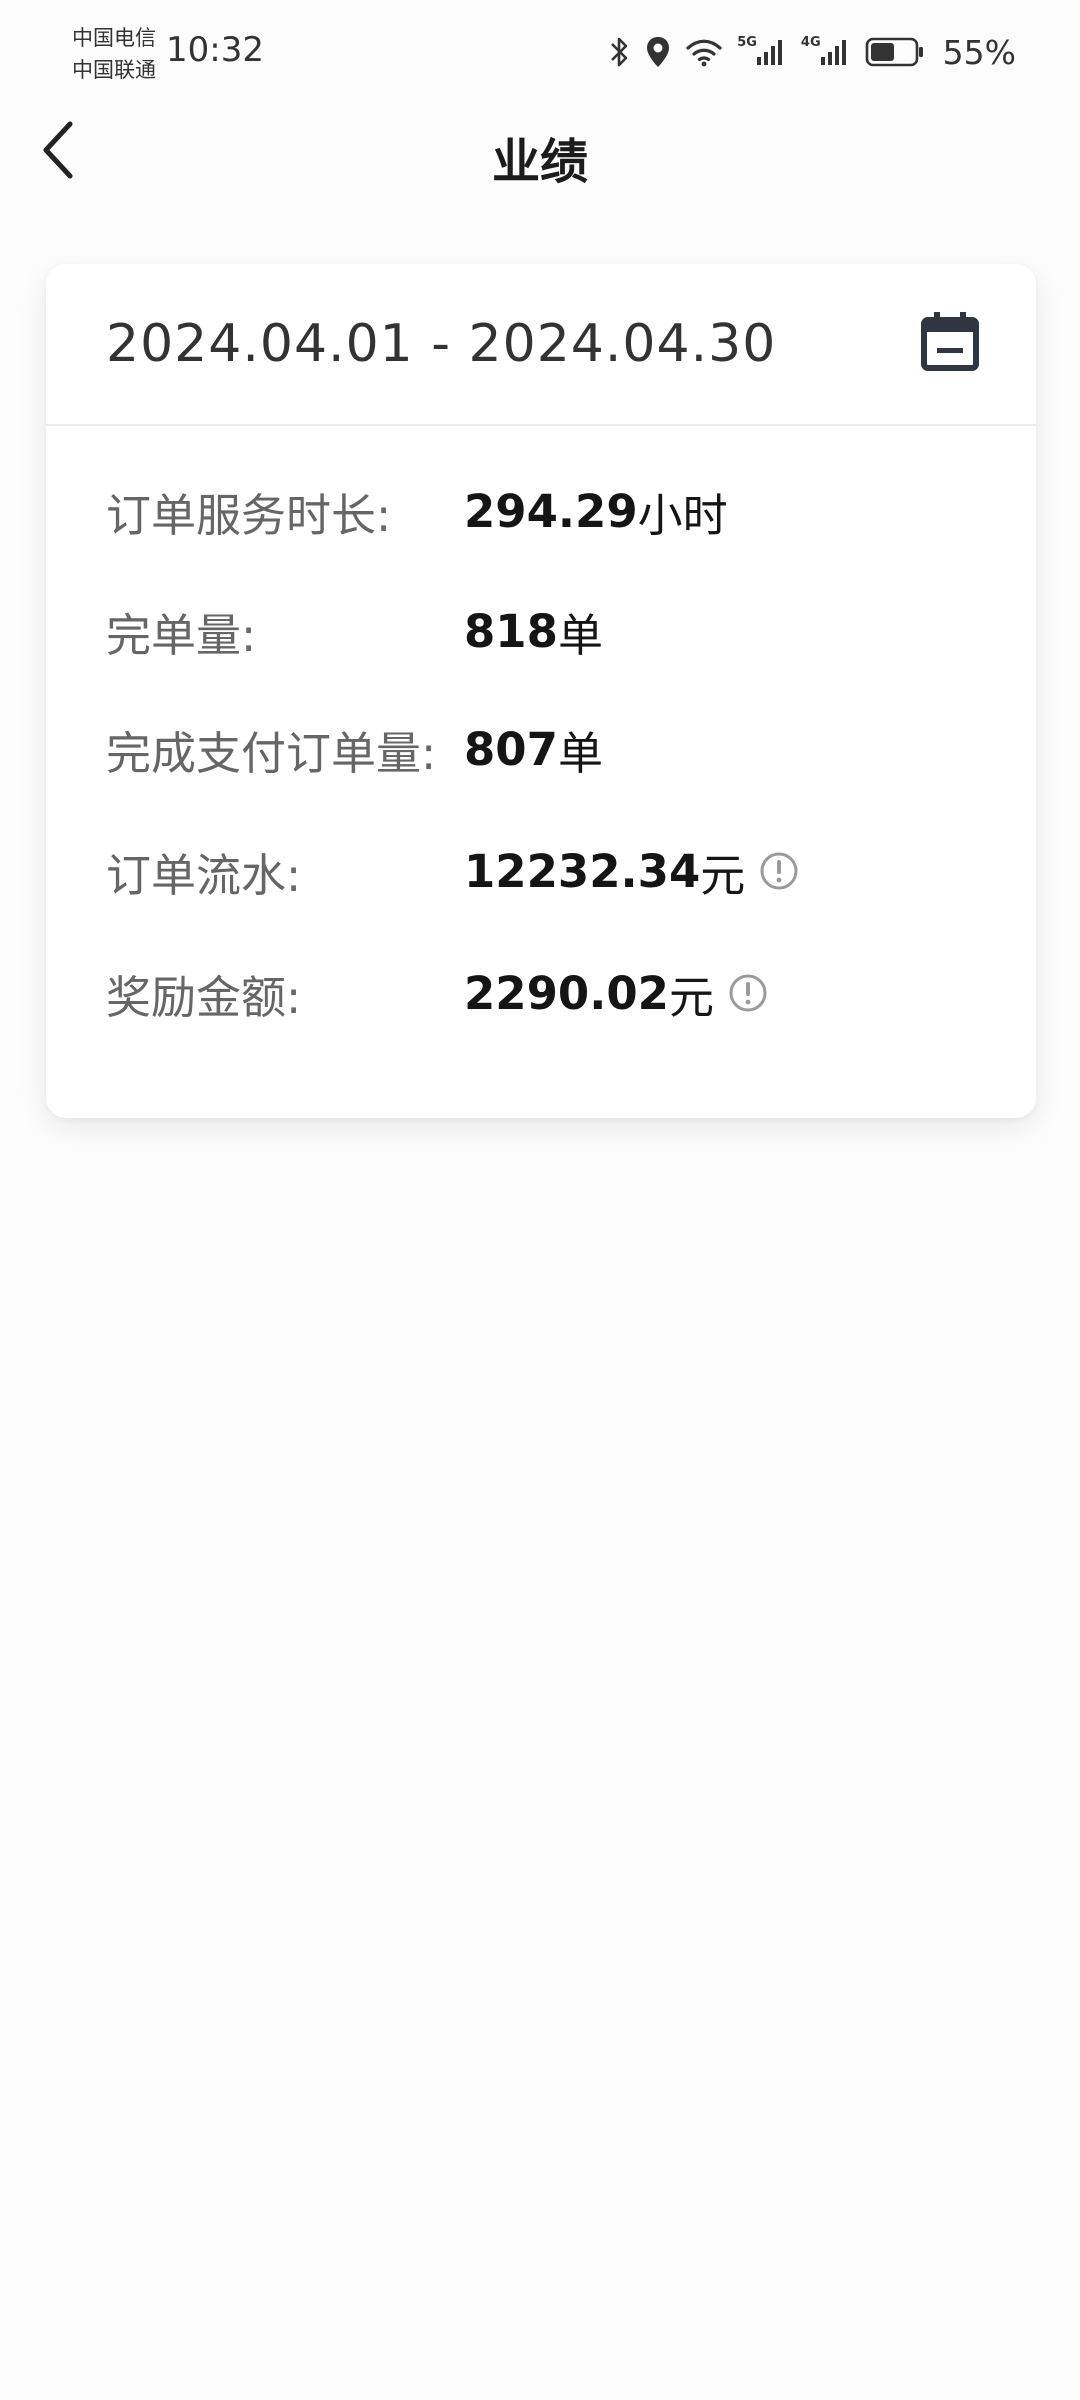 The height and width of the screenshot is (2400, 1080). Describe the element at coordinates (249, 515) in the screenshot. I see `stat-label: 订单服务时长:` at that location.